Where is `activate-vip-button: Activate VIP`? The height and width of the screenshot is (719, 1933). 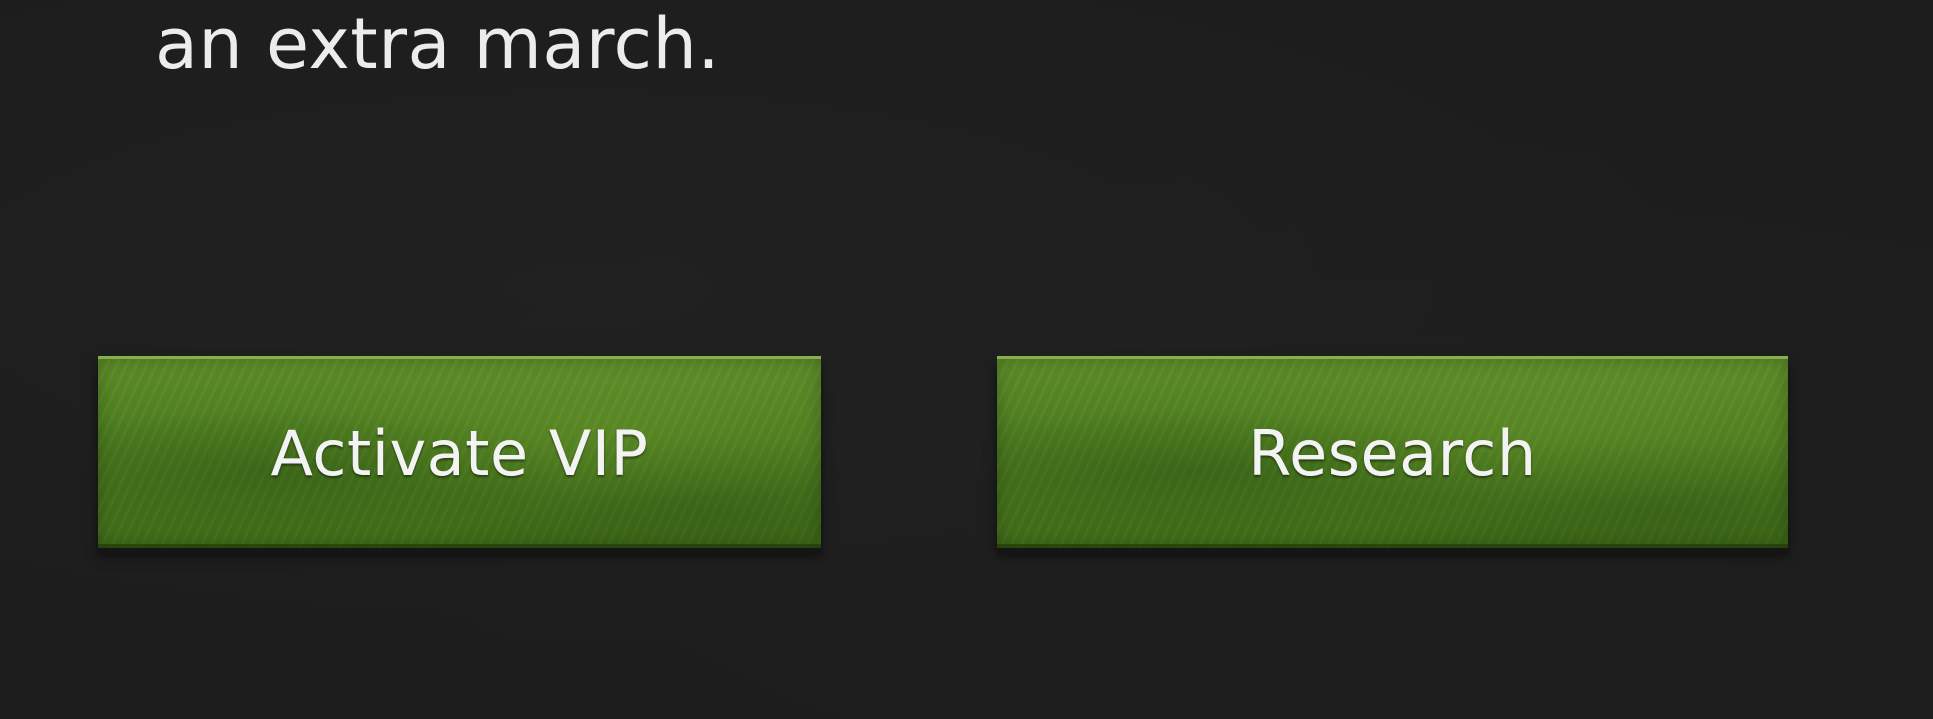
activate-vip-button: Activate VIP is located at coordinates (459, 452).